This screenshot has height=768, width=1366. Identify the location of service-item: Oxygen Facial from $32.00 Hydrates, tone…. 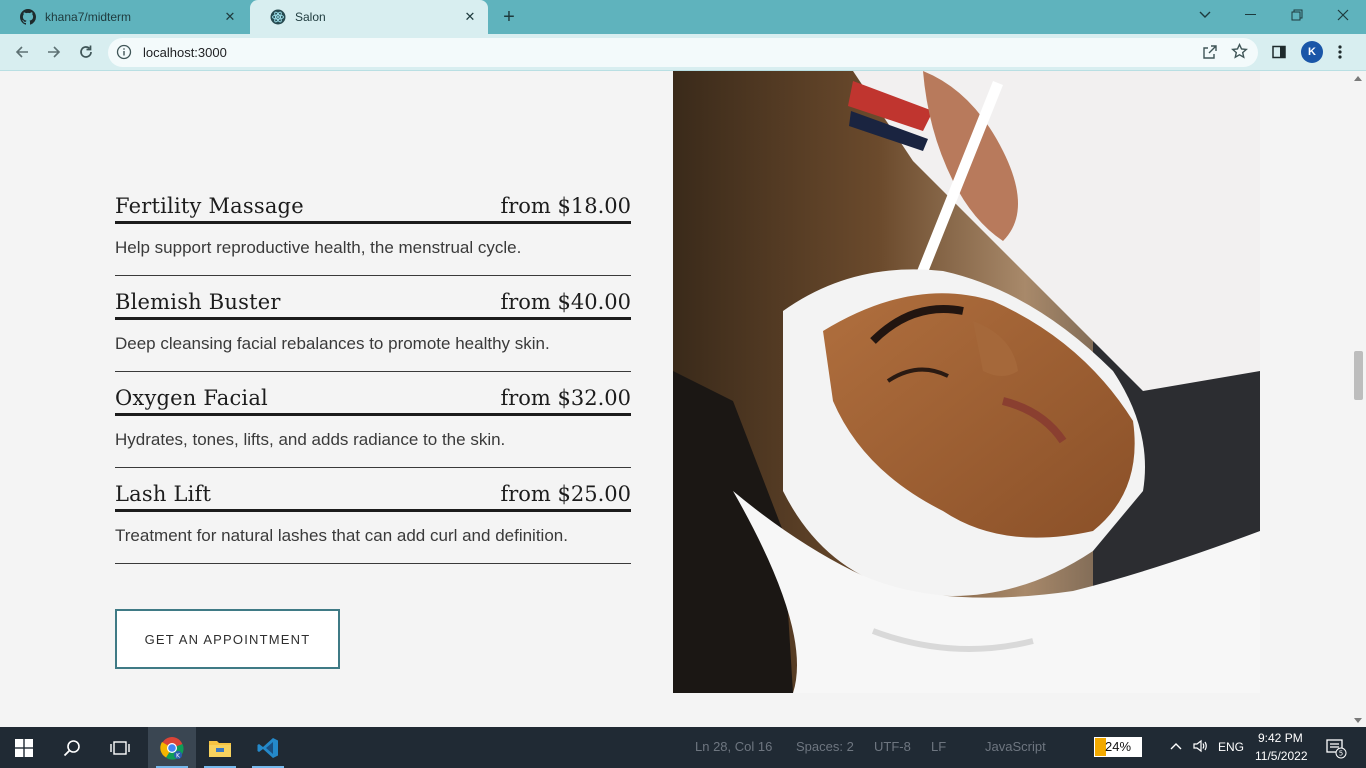
(373, 427).